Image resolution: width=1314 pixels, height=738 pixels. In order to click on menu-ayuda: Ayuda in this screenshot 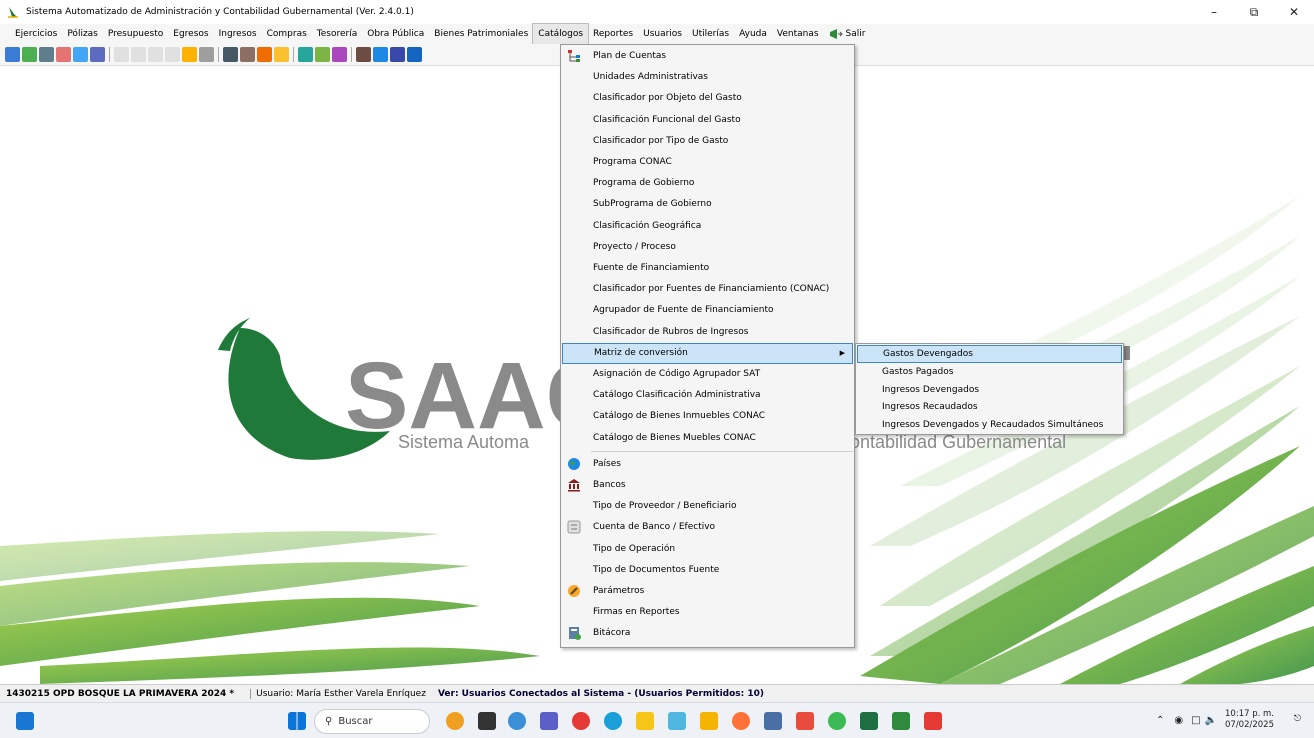, I will do `click(753, 34)`.